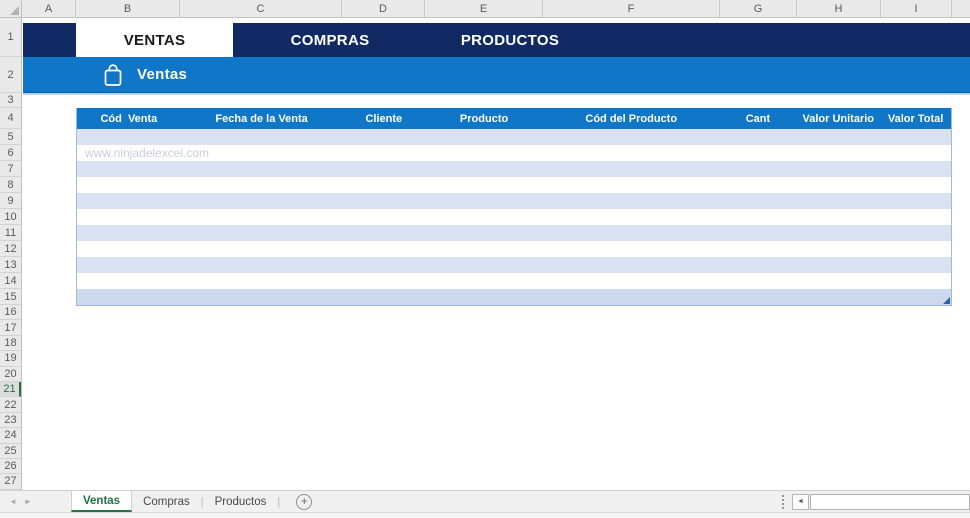 The width and height of the screenshot is (970, 518). Describe the element at coordinates (783, 501) in the screenshot. I see `tab-scrollbar-splitter` at that location.